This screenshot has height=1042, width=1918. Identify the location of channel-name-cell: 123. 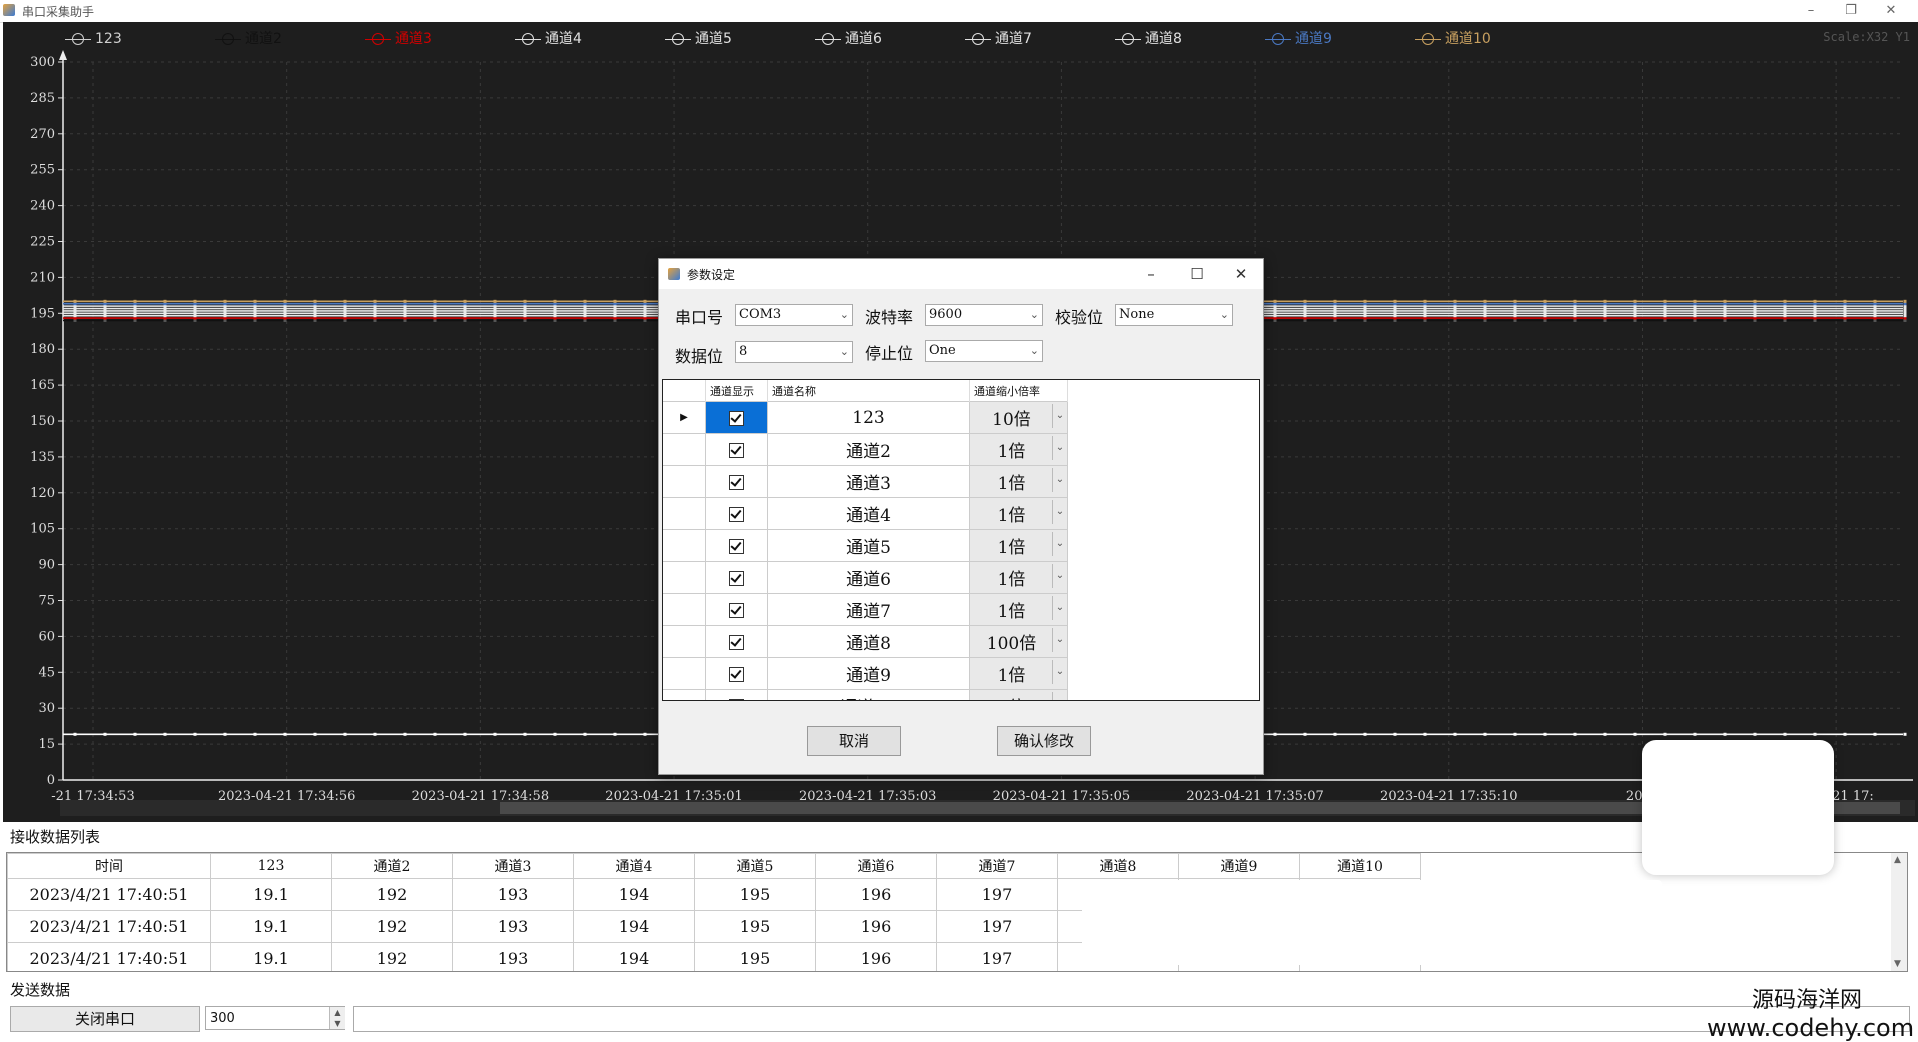
(868, 417).